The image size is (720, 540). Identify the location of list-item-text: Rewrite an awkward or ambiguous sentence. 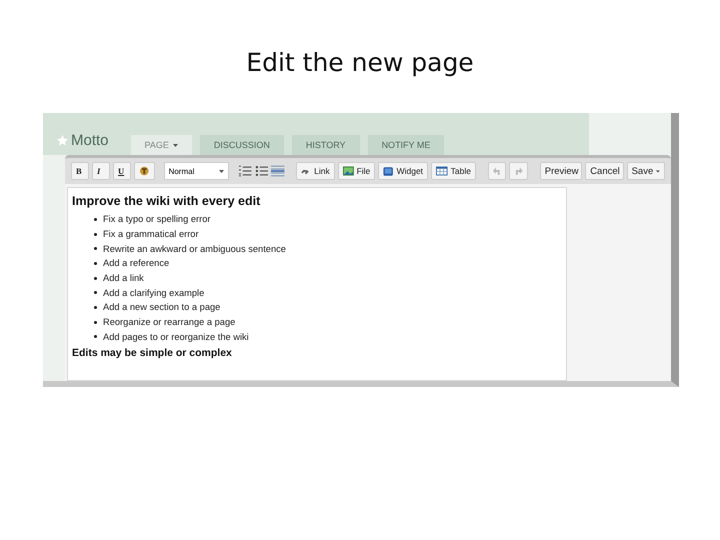
(194, 249).